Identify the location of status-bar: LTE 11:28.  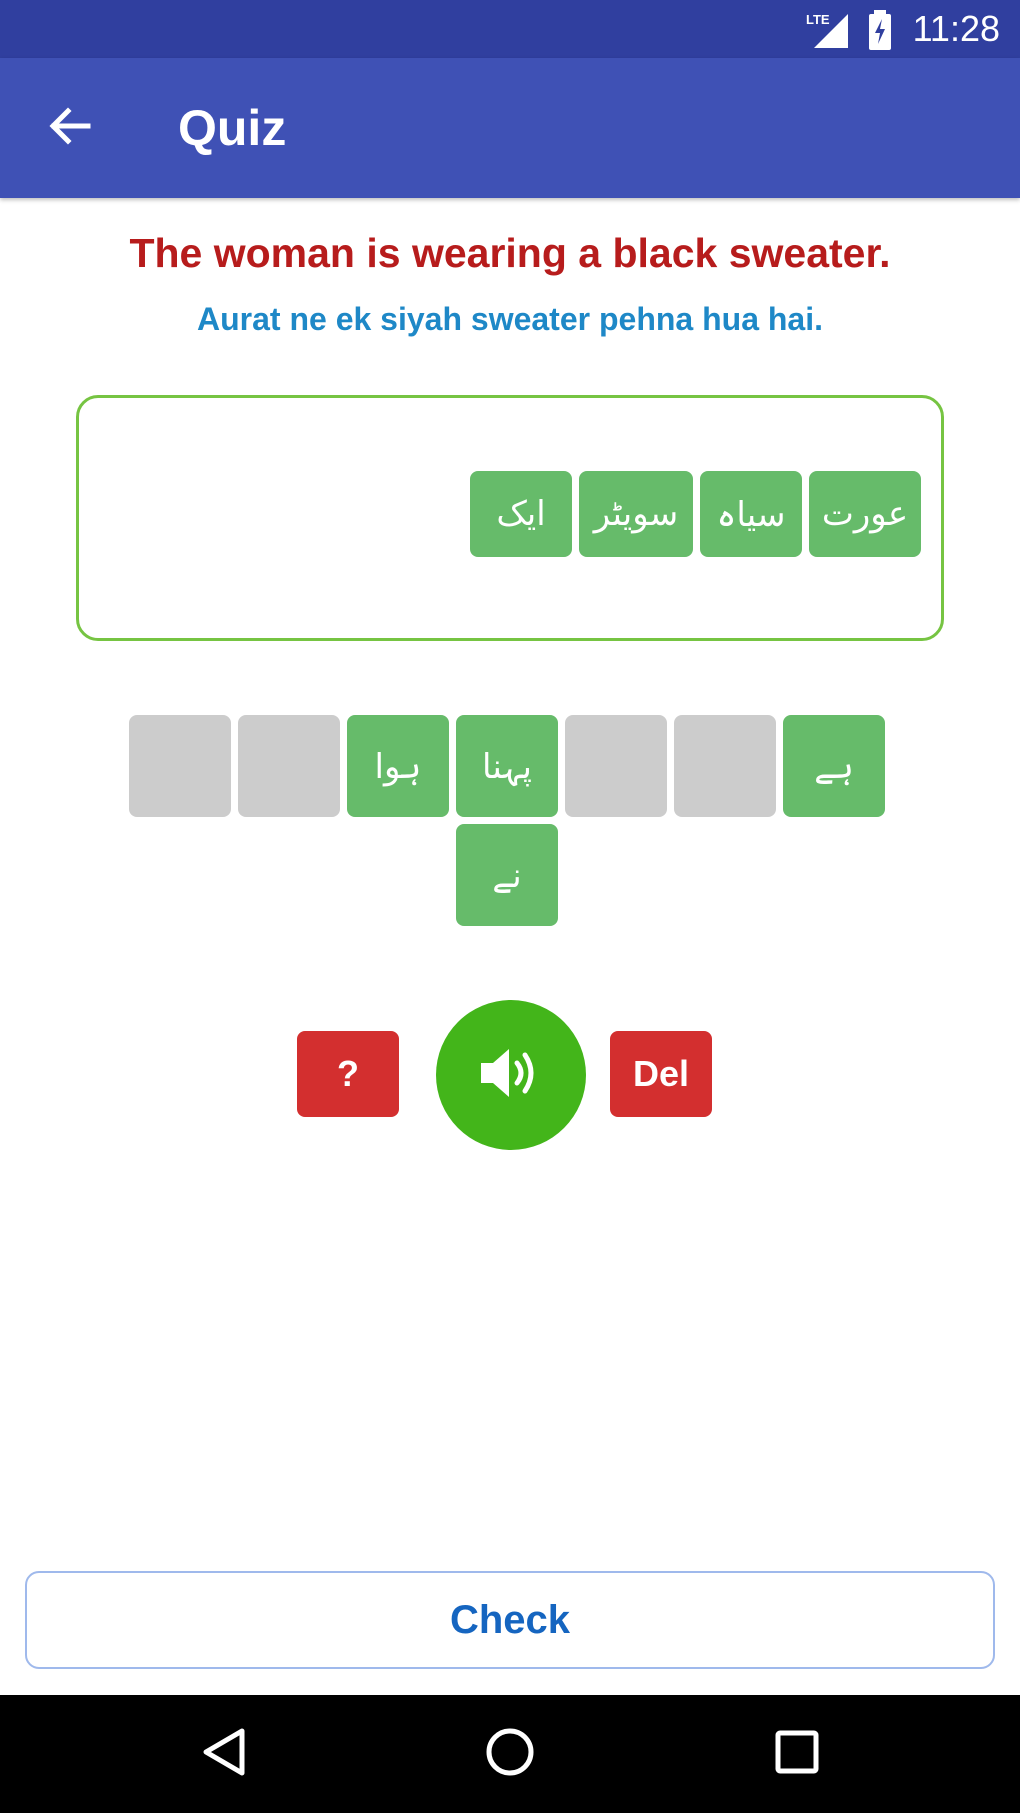
(510, 29).